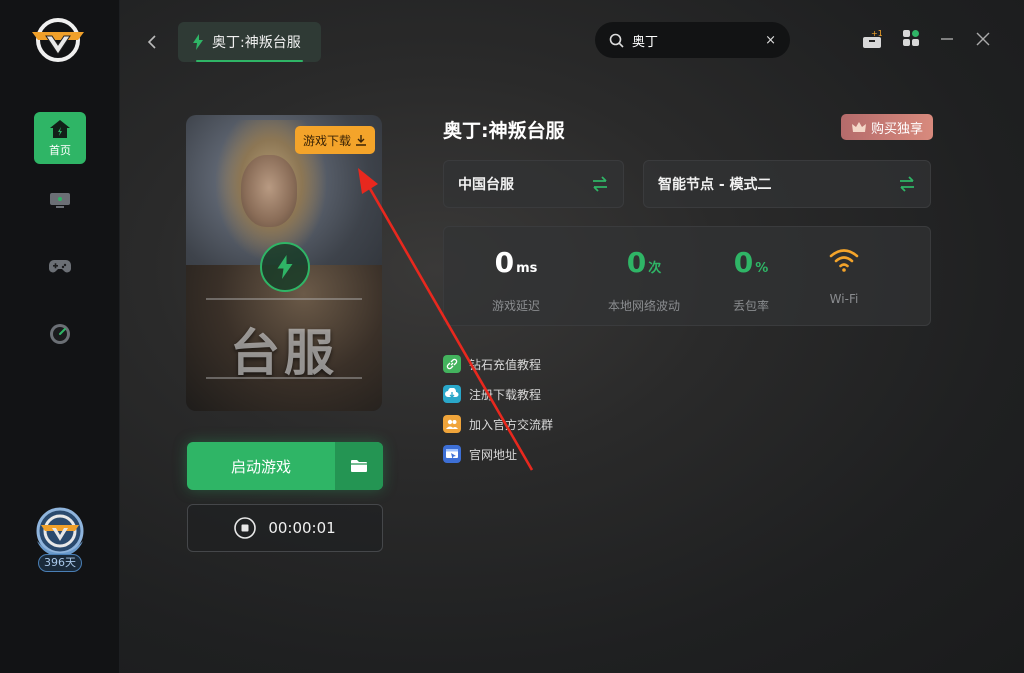  Describe the element at coordinates (636, 262) in the screenshot. I see `stat-fluctuation-value: 0` at that location.